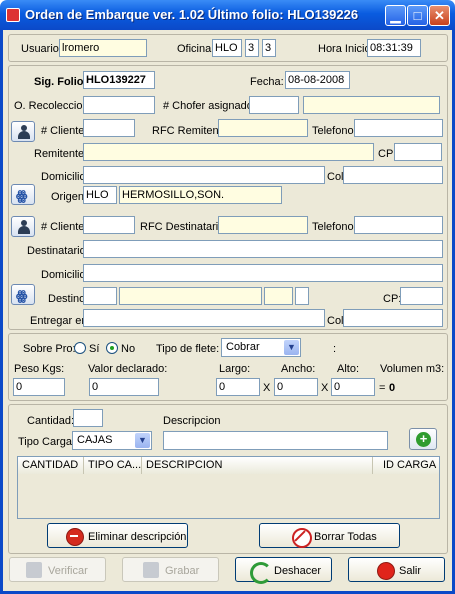 The image size is (455, 594). I want to click on origen-city-field: HERMOSILLO,SON., so click(200, 195).